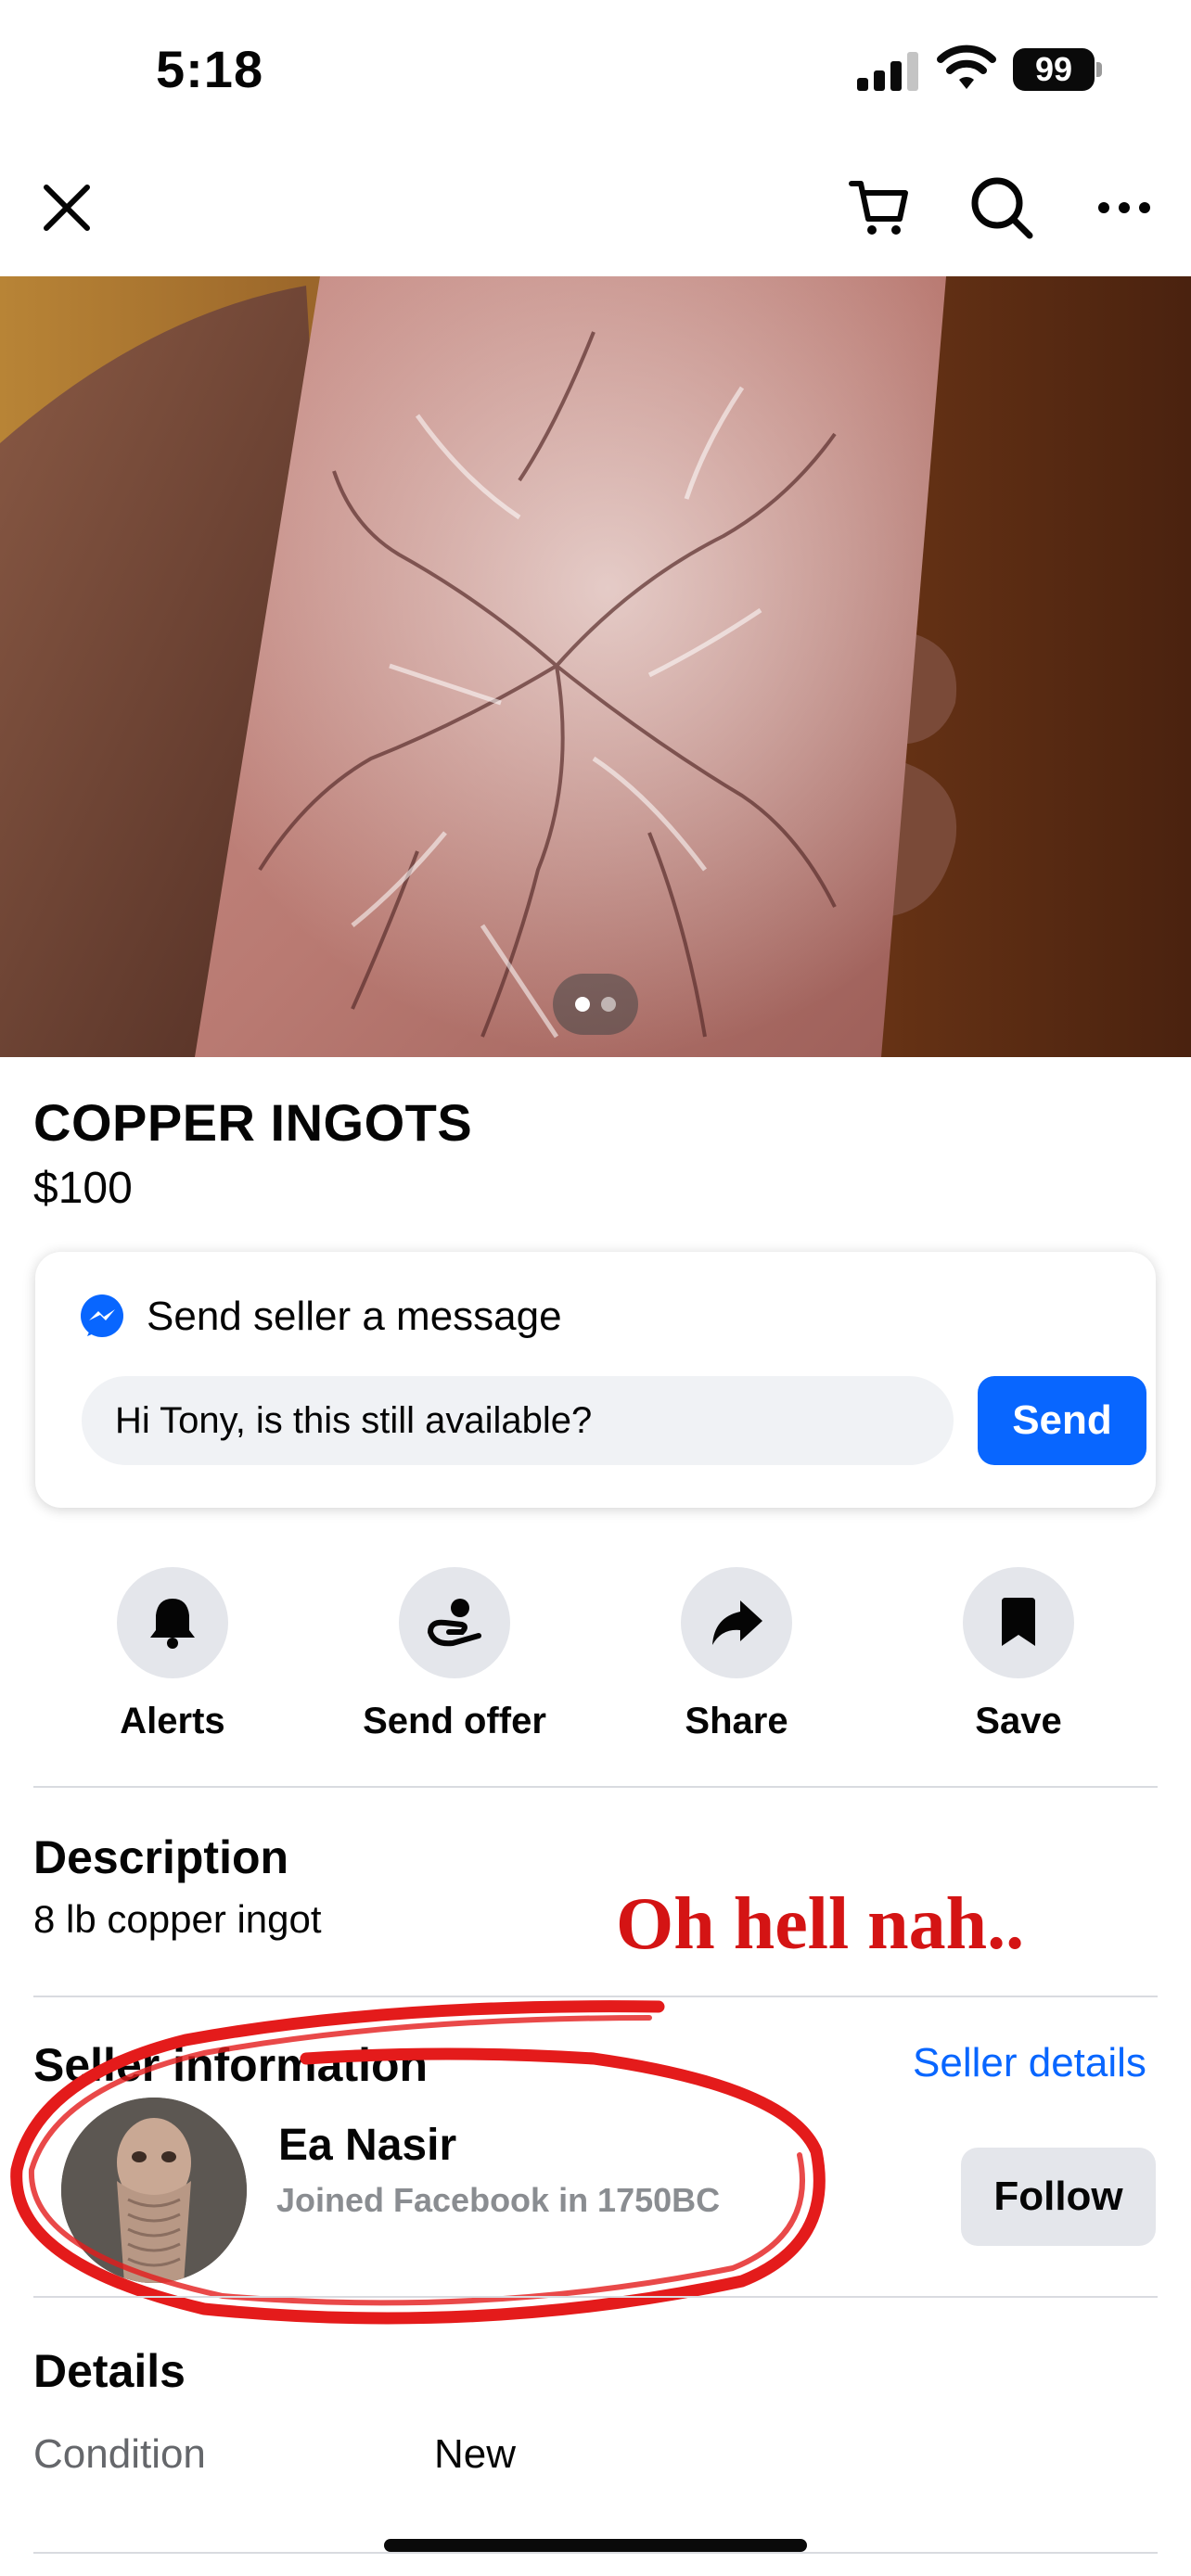  I want to click on search-button, so click(1002, 208).